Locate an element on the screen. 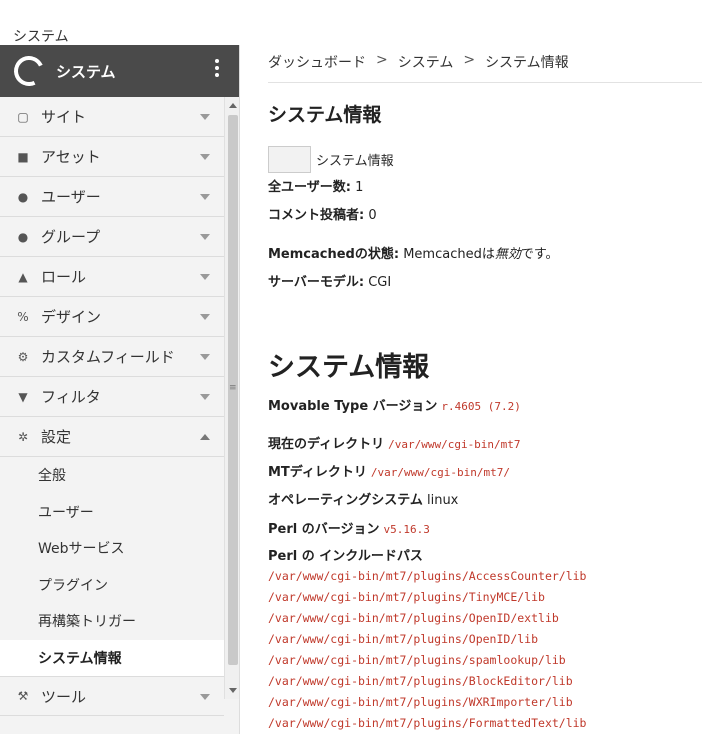 Image resolution: width=702 pixels, height=734 pixels. gear-icon: ✲ is located at coordinates (23, 436).